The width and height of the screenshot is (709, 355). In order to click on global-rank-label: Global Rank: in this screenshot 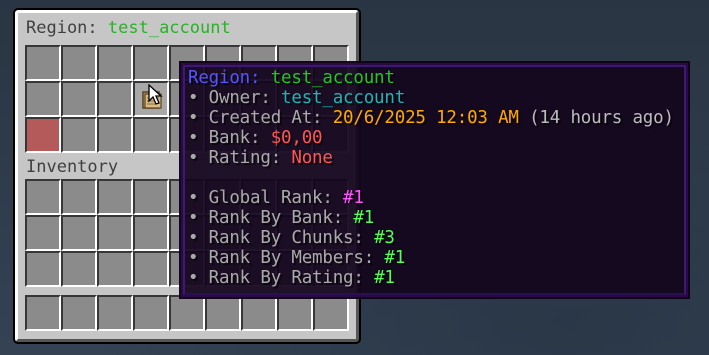, I will do `click(271, 198)`.